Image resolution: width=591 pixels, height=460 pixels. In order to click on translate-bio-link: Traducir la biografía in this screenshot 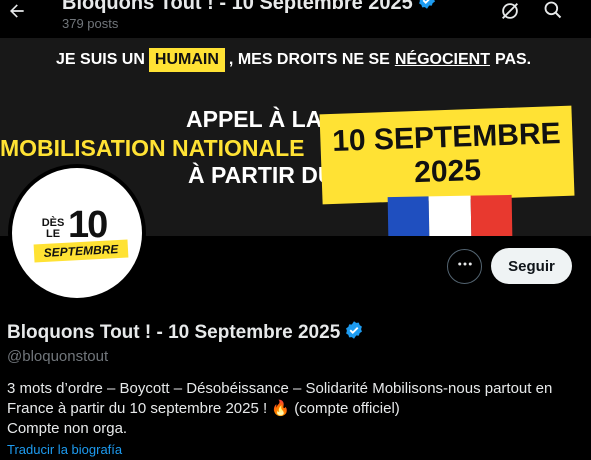, I will do `click(64, 449)`.